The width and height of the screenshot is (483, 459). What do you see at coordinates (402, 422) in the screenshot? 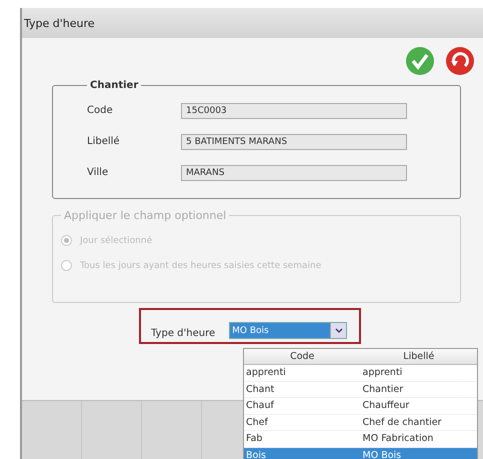
I see `row-cell-text: Chef de chantier` at bounding box center [402, 422].